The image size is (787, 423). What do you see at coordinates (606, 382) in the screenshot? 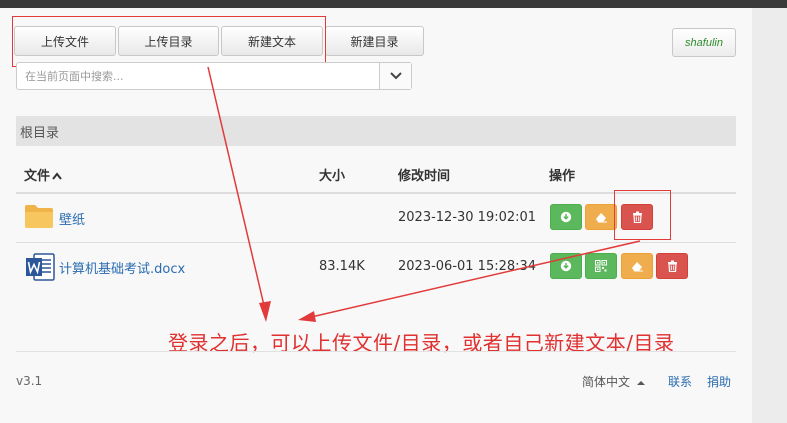
I see `language-label: 简体中文` at bounding box center [606, 382].